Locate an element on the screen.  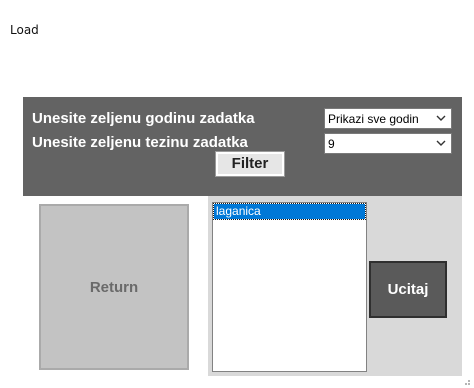
task-listbox: laganica is located at coordinates (289, 287).